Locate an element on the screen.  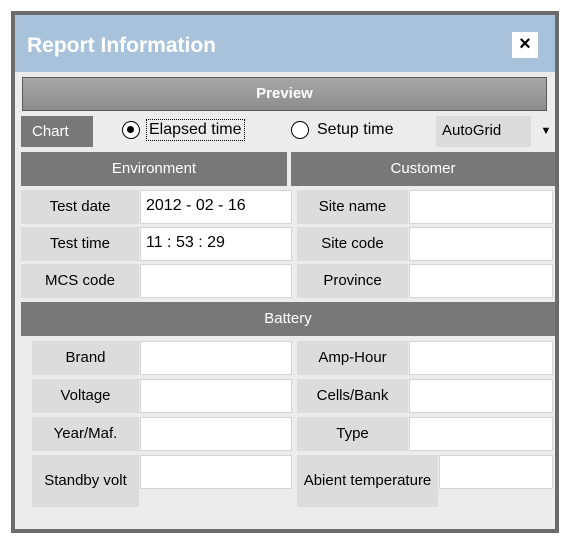
chart-grid-dropdown: AutoGrid ▼ is located at coordinates (495, 131).